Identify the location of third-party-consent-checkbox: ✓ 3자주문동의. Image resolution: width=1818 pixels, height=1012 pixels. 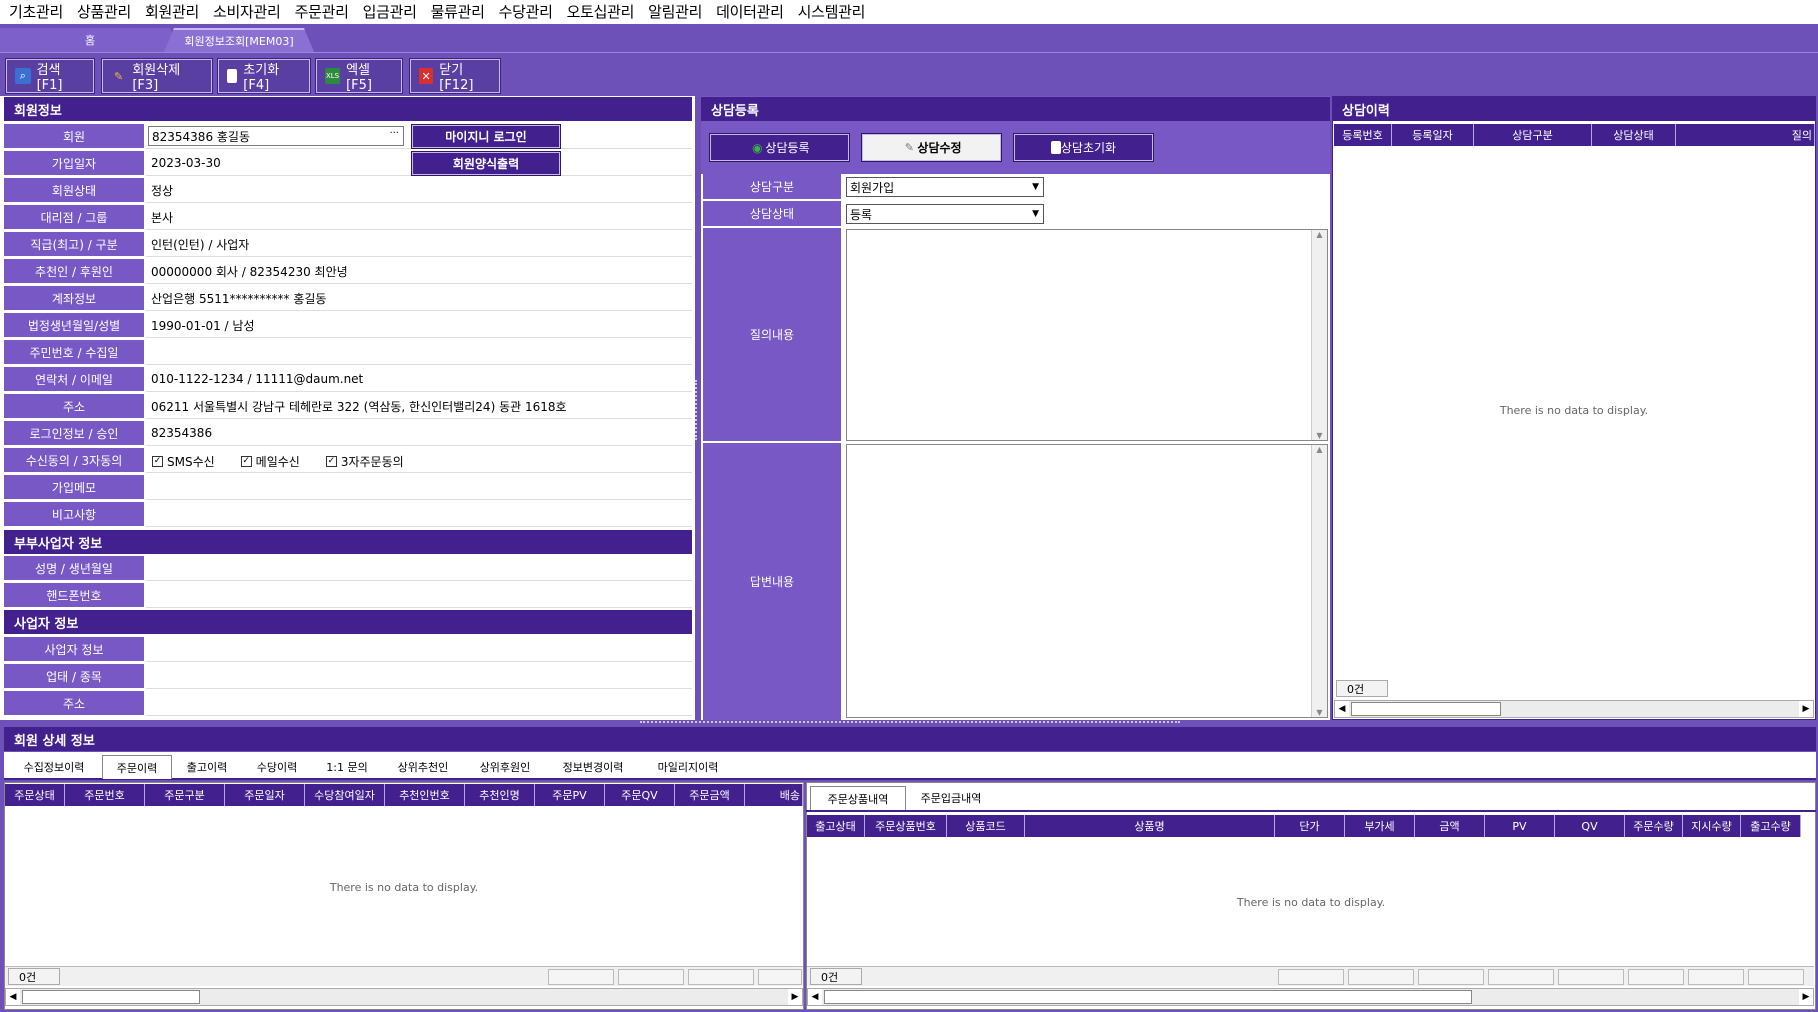
(364, 461).